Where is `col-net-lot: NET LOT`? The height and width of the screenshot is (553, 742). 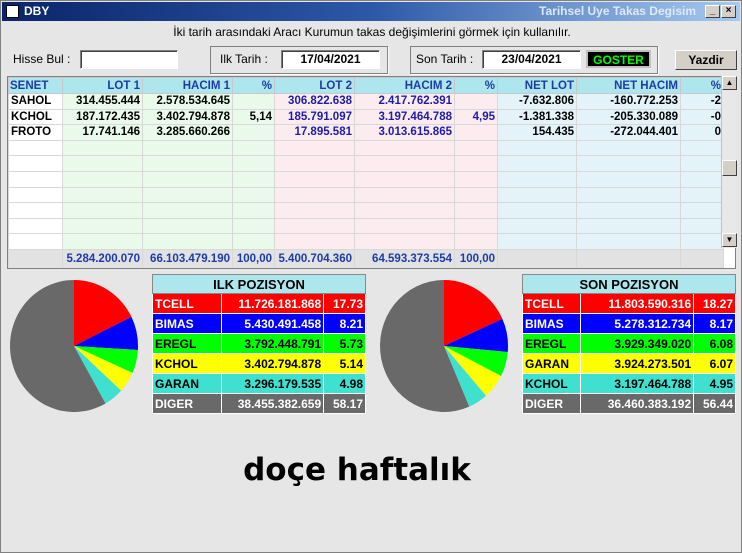 col-net-lot: NET LOT is located at coordinates (537, 85).